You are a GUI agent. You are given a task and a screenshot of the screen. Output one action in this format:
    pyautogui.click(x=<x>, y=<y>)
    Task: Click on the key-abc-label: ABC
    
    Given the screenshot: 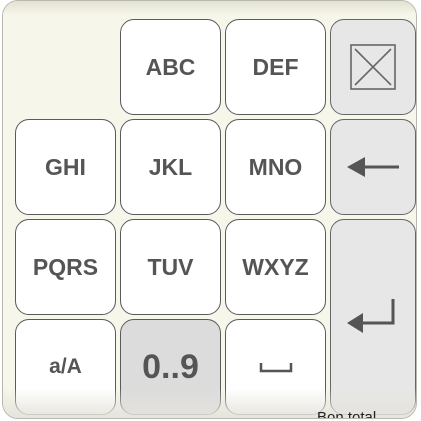 What is the action you would take?
    pyautogui.click(x=170, y=66)
    